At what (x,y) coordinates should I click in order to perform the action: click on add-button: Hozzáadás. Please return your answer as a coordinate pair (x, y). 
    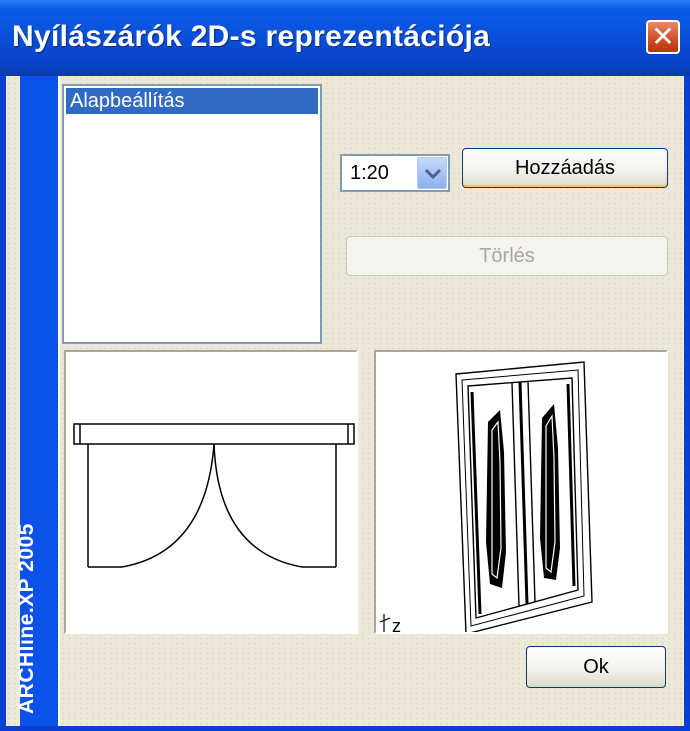
    Looking at the image, I should click on (565, 168).